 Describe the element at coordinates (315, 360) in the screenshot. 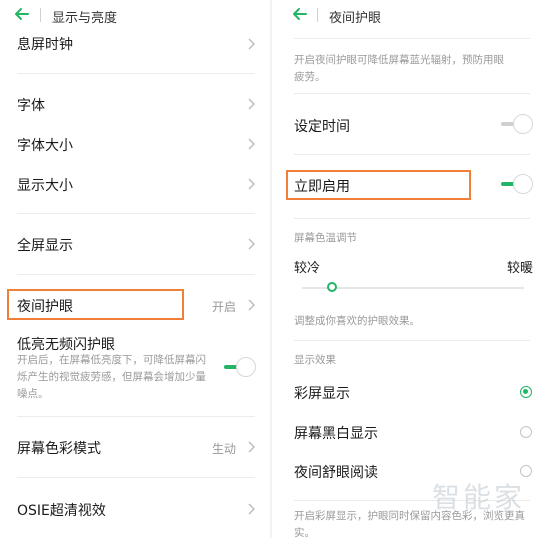

I see `section-title: 显示效果` at that location.